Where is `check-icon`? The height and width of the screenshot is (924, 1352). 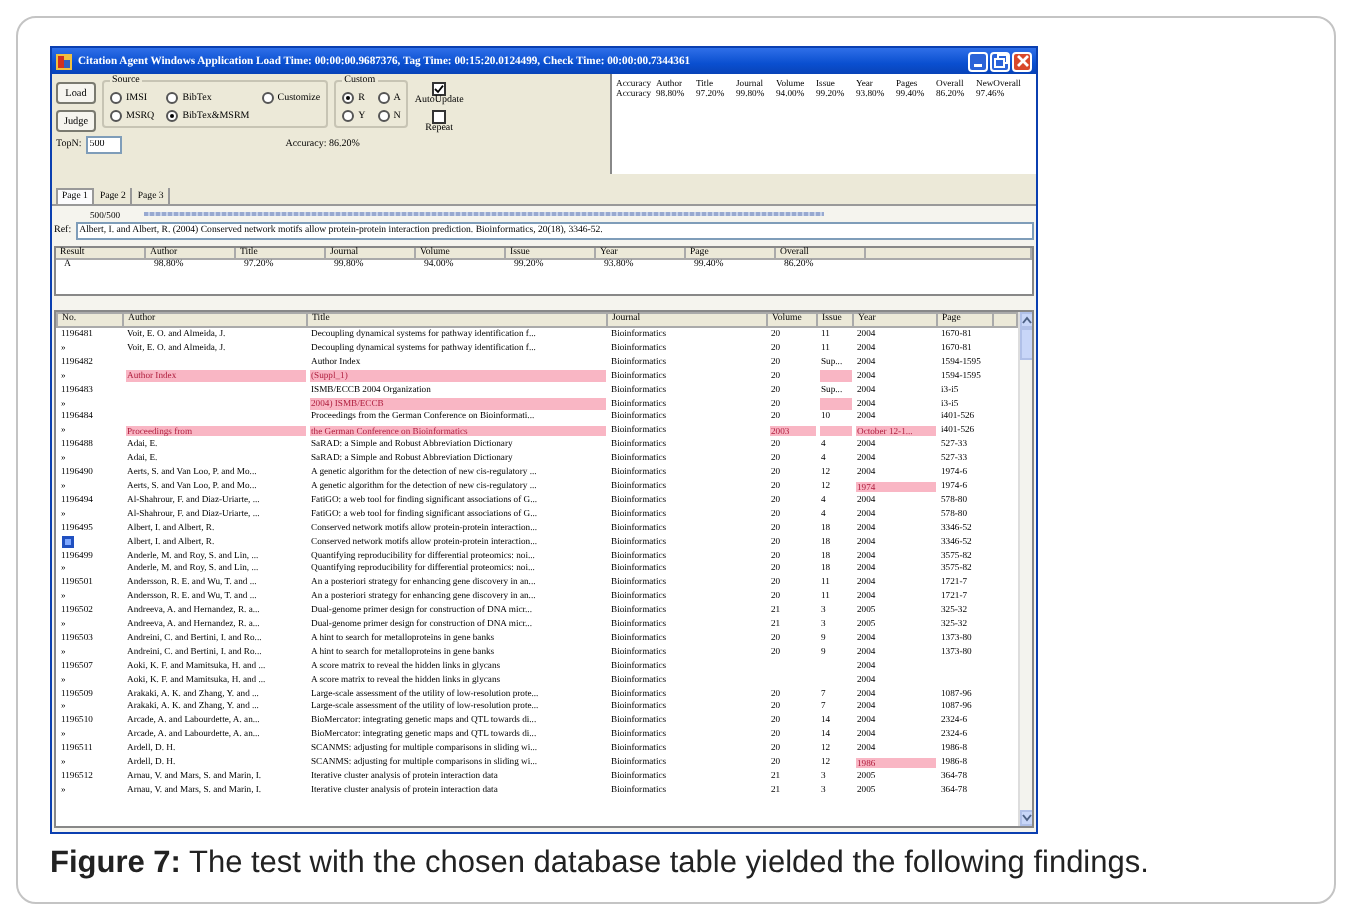
check-icon is located at coordinates (439, 89).